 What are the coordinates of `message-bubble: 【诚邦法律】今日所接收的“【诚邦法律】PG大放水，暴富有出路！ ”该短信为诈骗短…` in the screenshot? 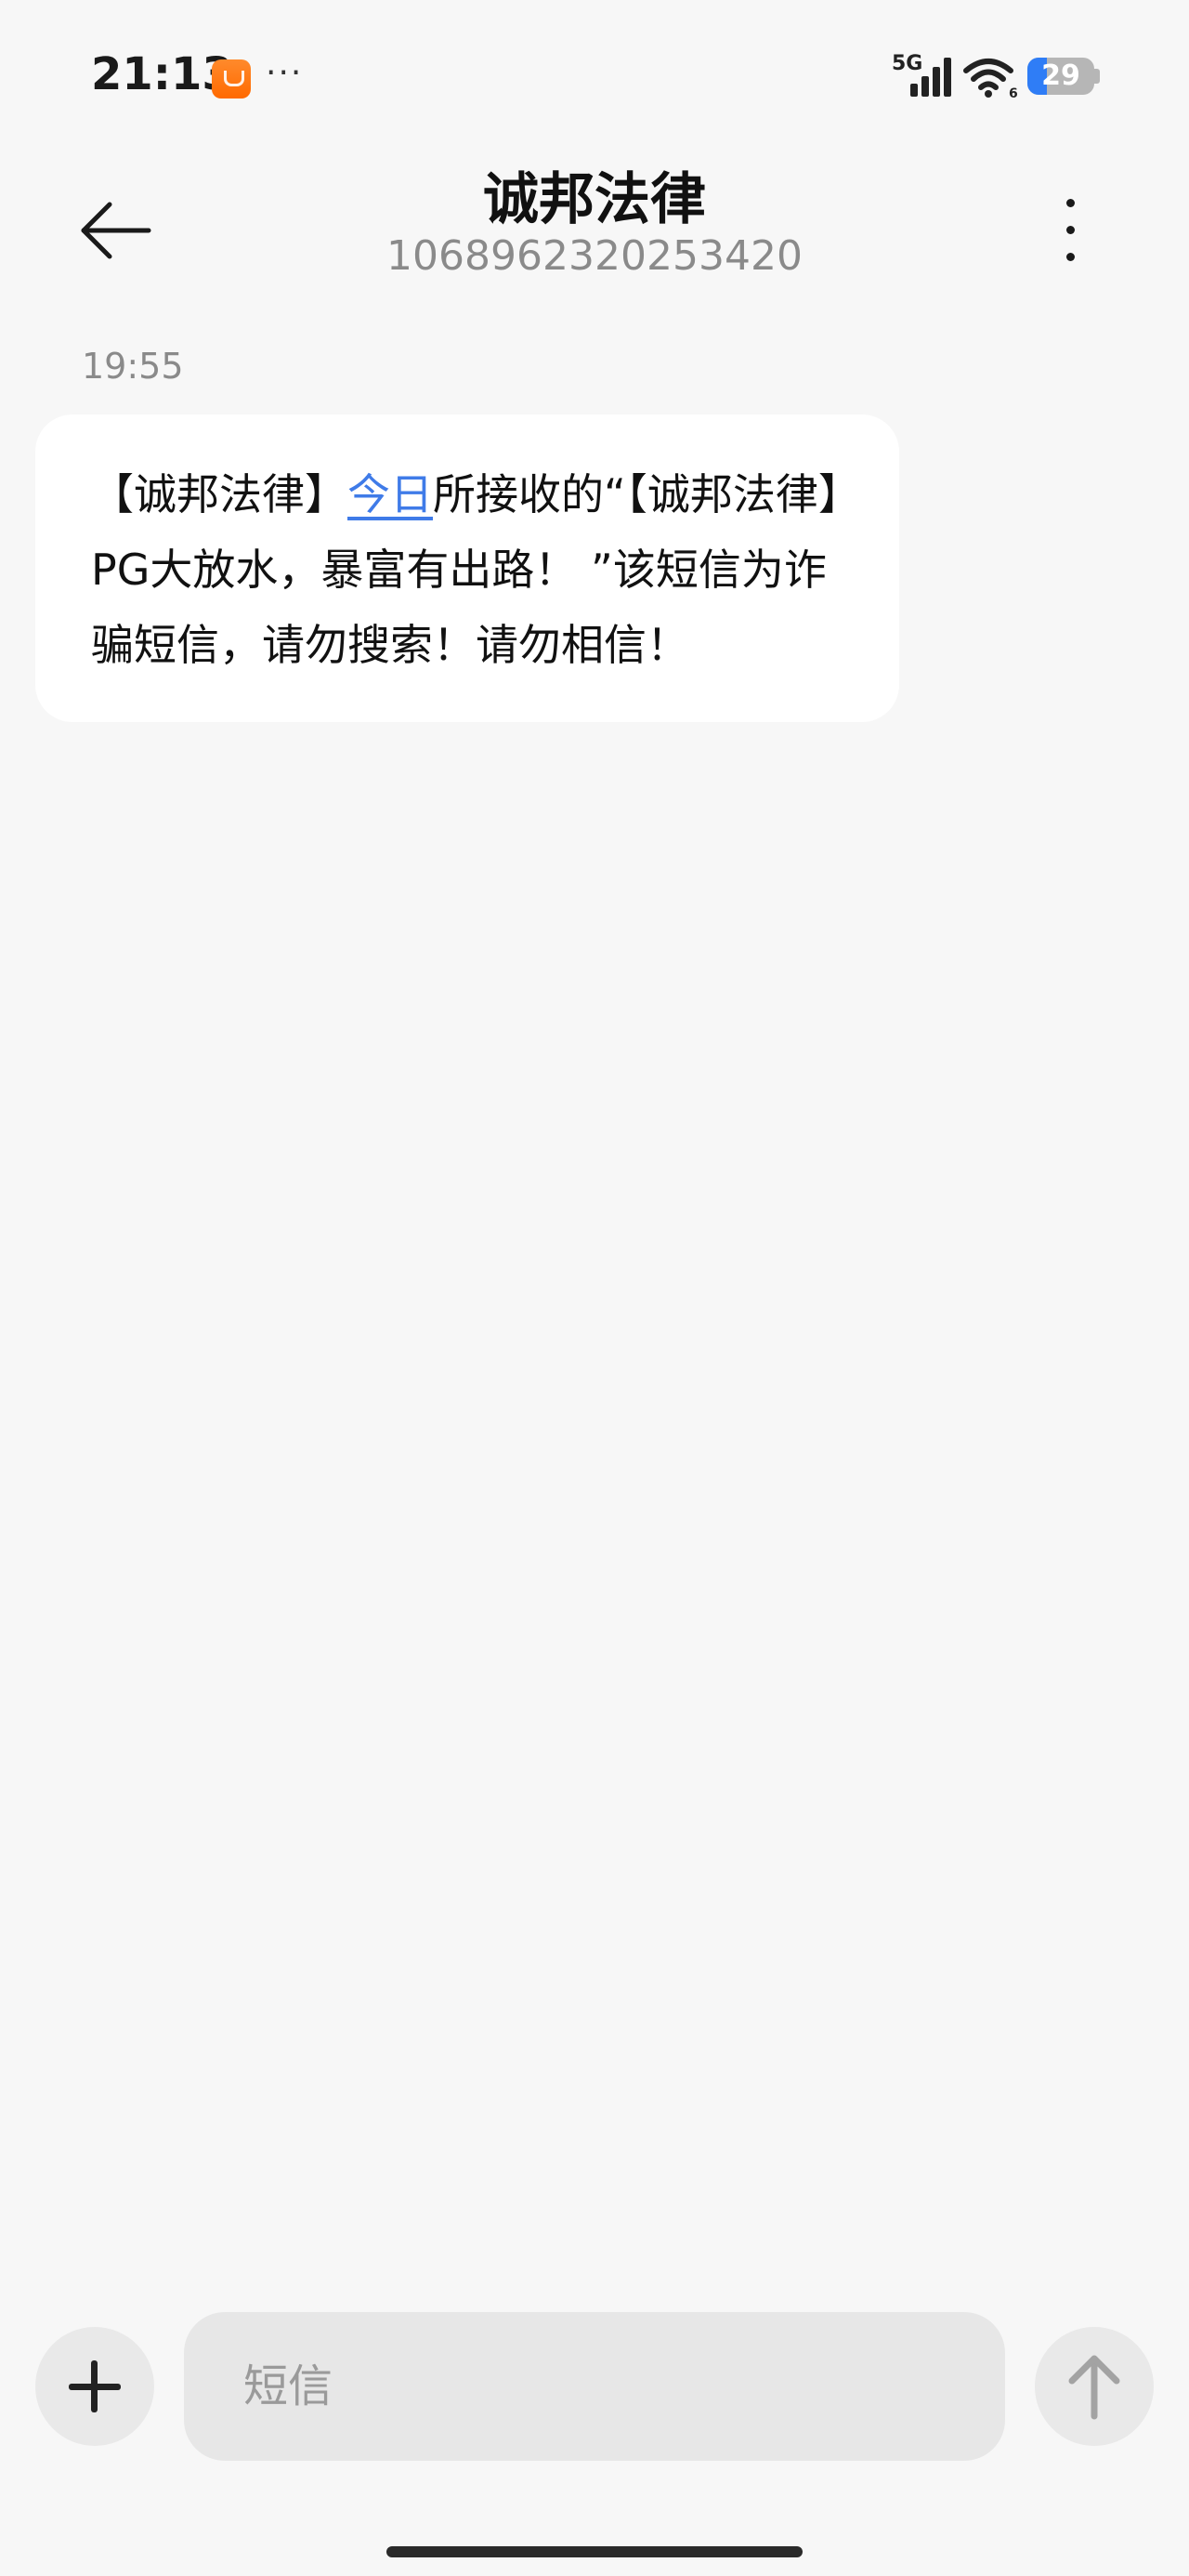 It's located at (467, 568).